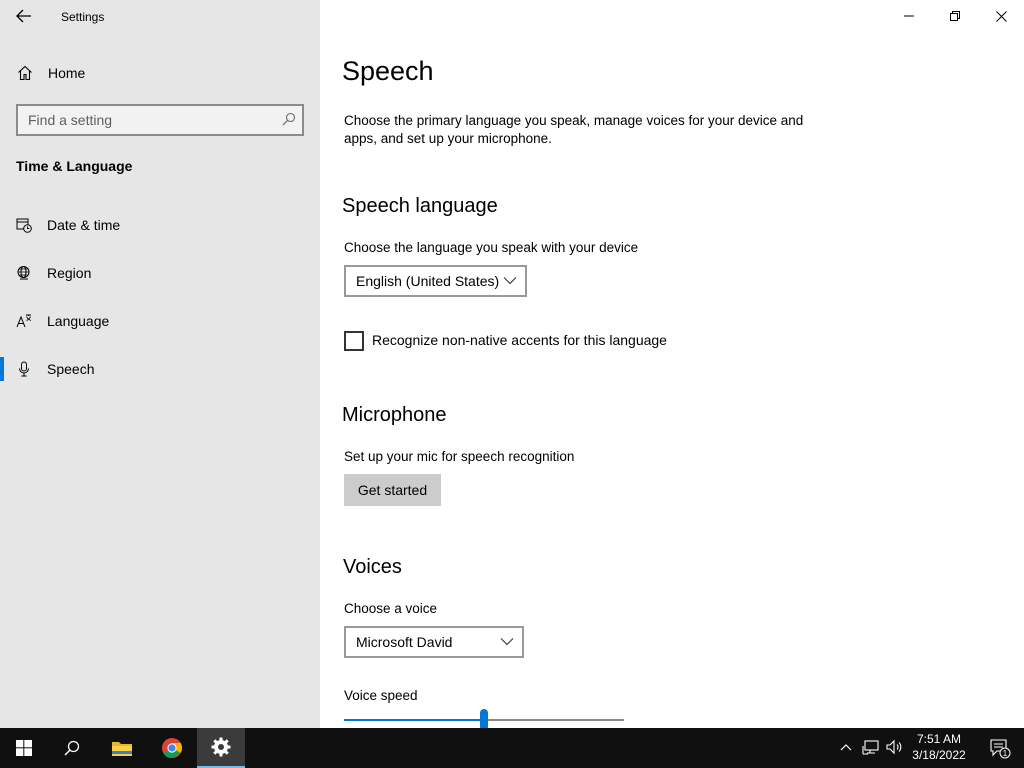 Image resolution: width=1024 pixels, height=768 pixels. I want to click on speech-language-heading: Speech language, so click(420, 206).